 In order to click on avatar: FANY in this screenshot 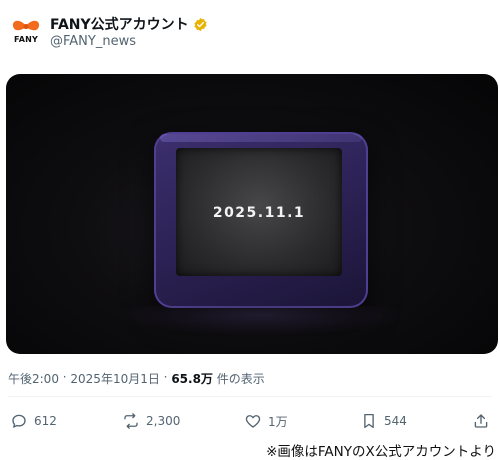, I will do `click(26, 30)`.